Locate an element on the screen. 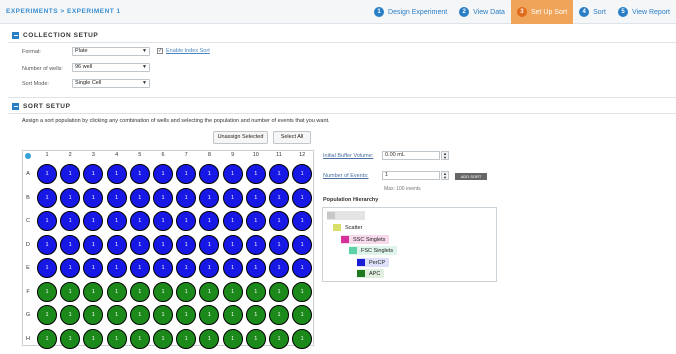 This screenshot has height=354, width=676. row-header: F is located at coordinates (28, 292).